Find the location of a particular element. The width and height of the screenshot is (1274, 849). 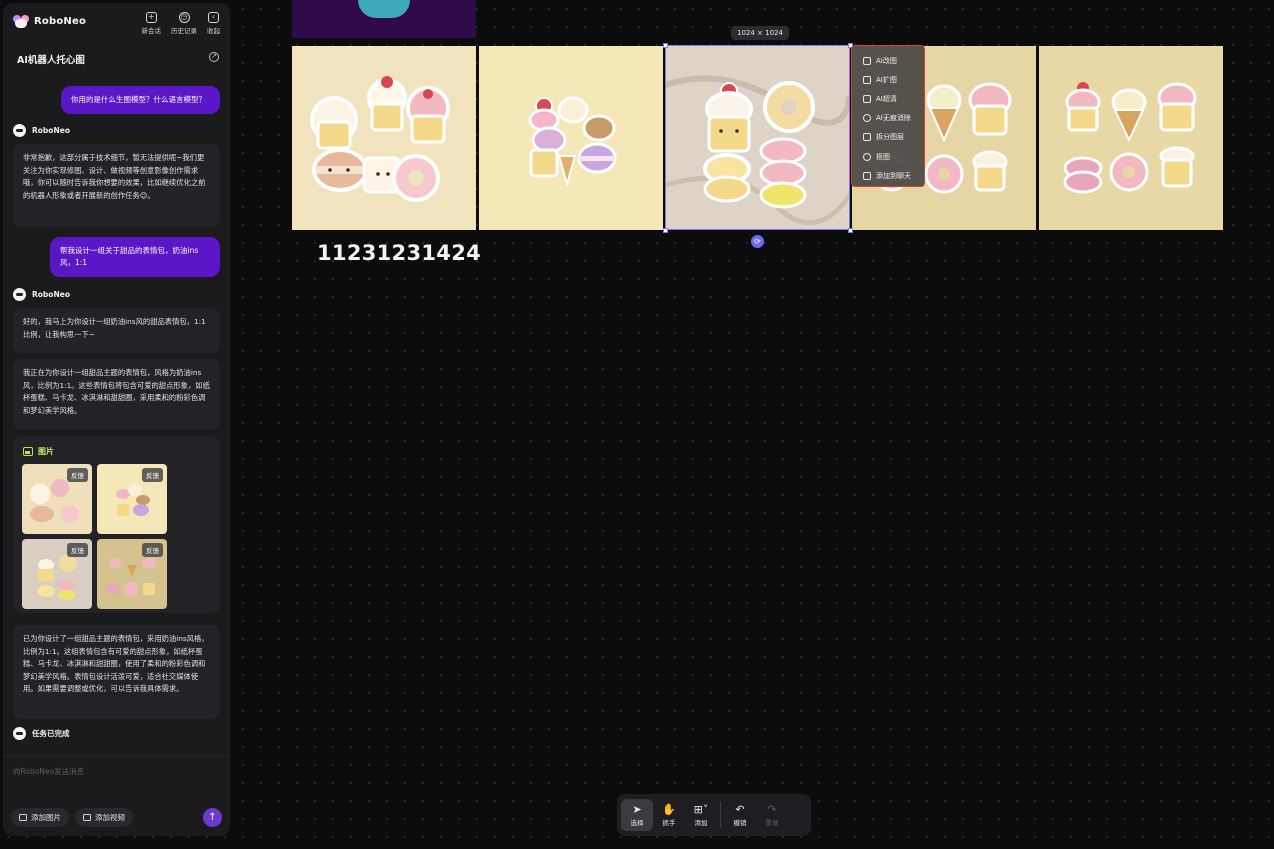

share-icon: ↗ is located at coordinates (214, 57).